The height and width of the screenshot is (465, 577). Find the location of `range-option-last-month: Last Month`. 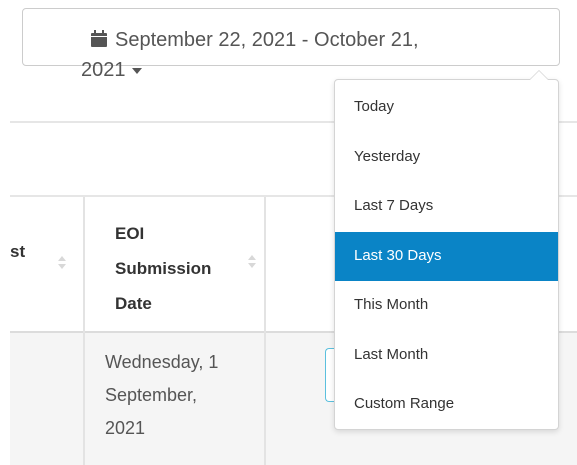

range-option-last-month: Last Month is located at coordinates (446, 356).